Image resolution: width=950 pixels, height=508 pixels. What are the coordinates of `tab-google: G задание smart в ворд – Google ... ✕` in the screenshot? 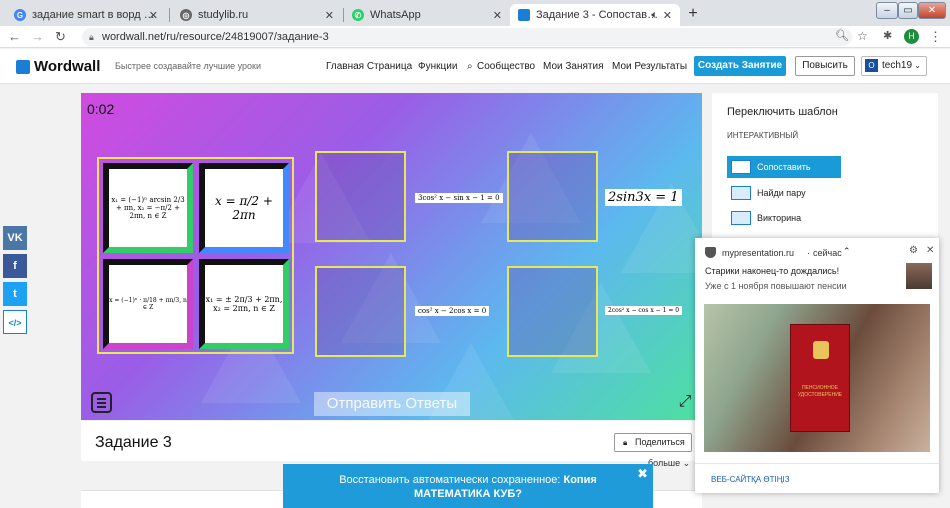 It's located at (86, 15).